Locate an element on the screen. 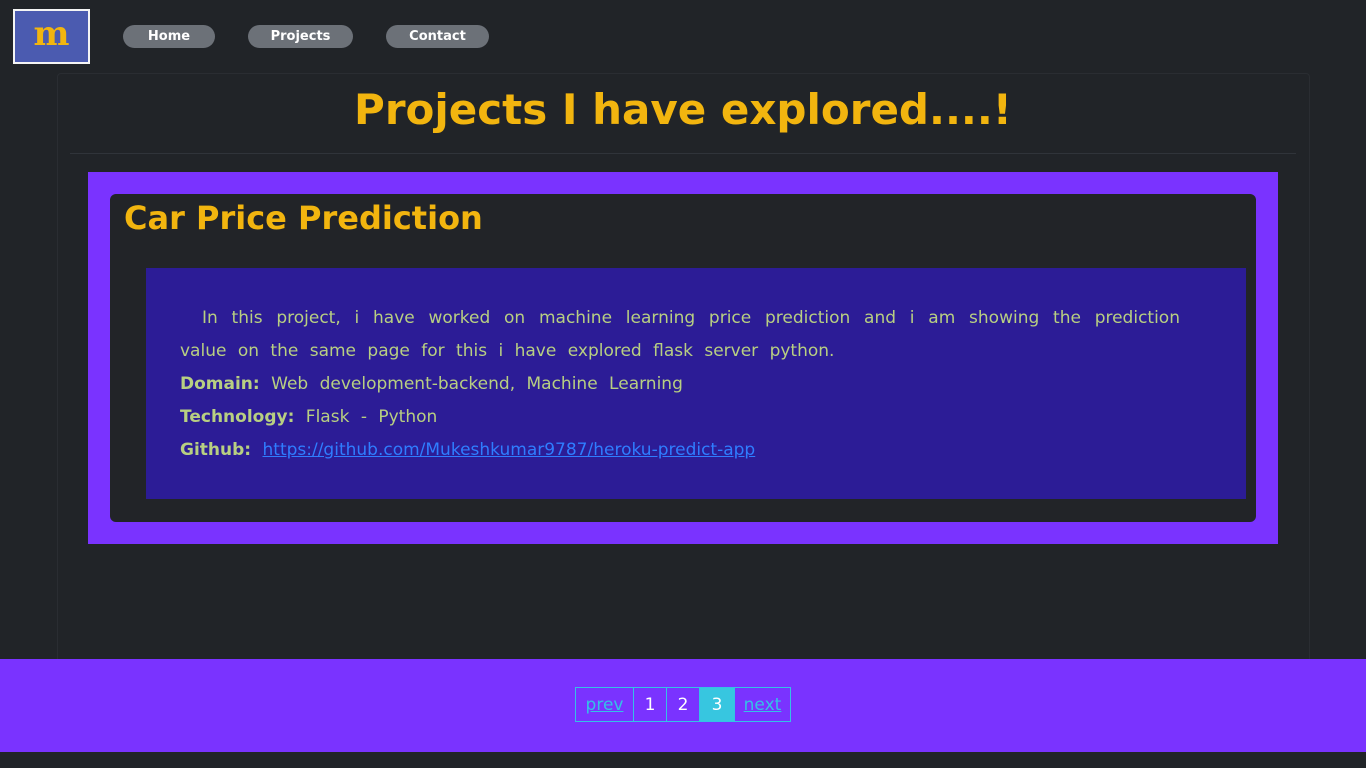 This screenshot has width=1366, height=768. nav-home-button: Home is located at coordinates (169, 36).